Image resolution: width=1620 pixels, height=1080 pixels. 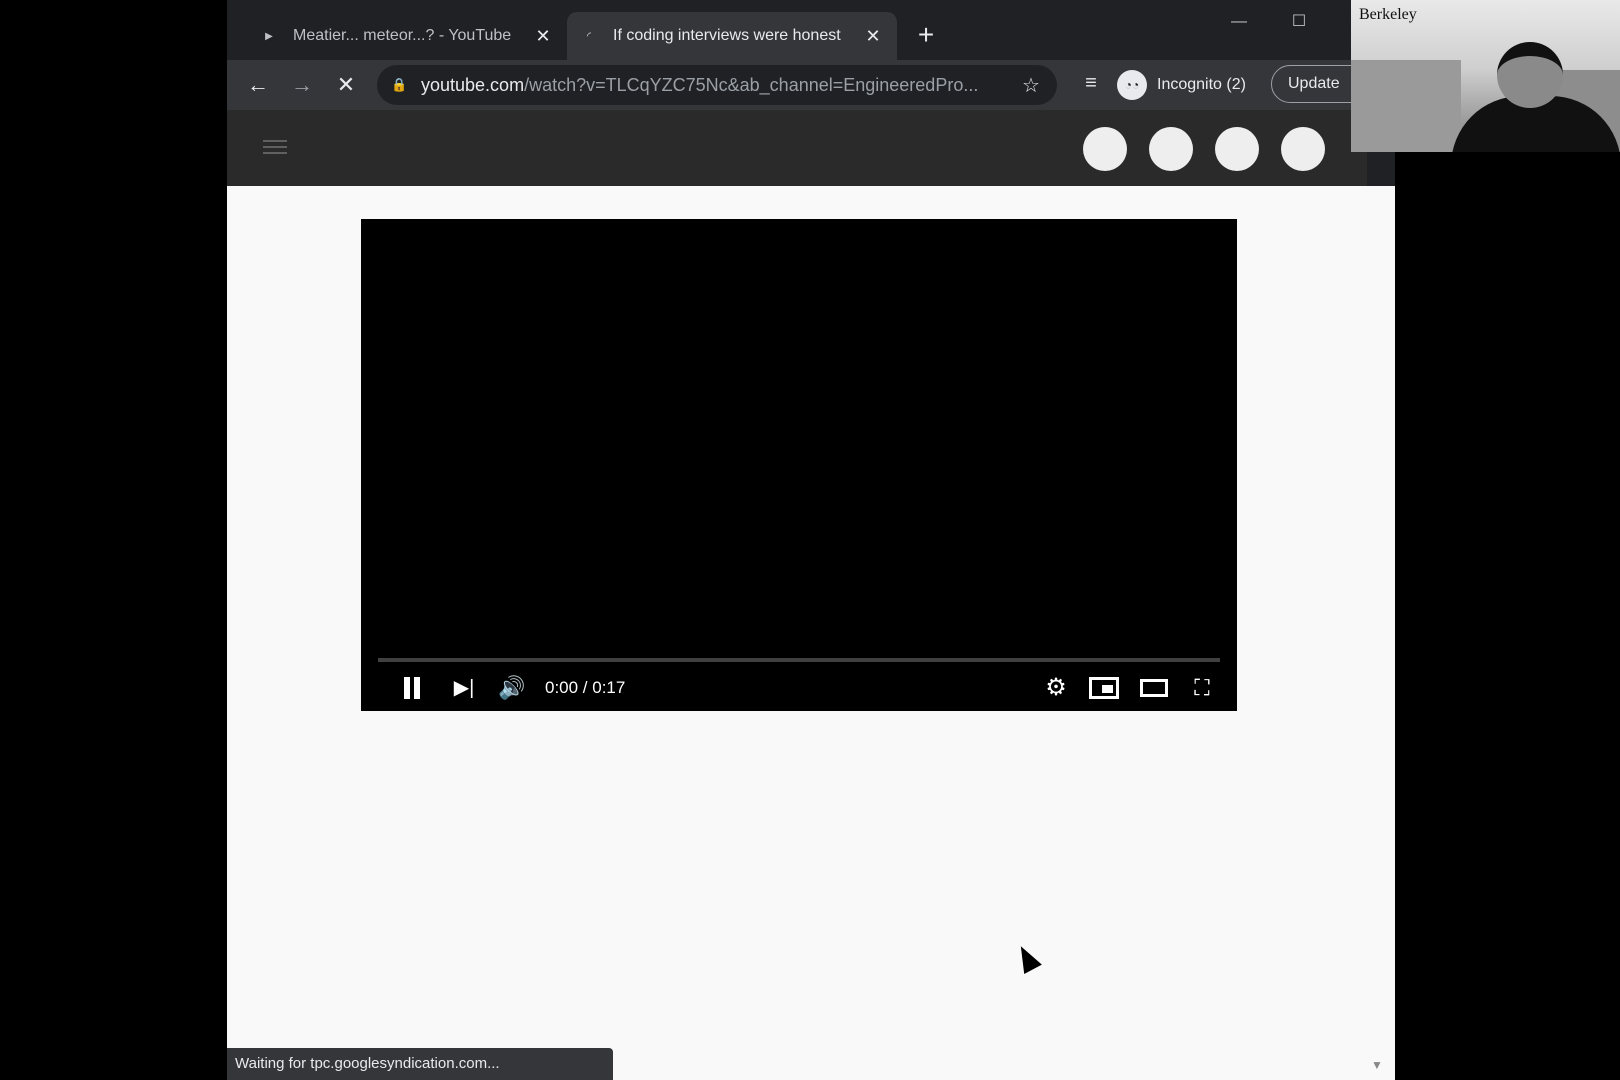 What do you see at coordinates (589, 36) in the screenshot?
I see `loading-icon: ◜` at bounding box center [589, 36].